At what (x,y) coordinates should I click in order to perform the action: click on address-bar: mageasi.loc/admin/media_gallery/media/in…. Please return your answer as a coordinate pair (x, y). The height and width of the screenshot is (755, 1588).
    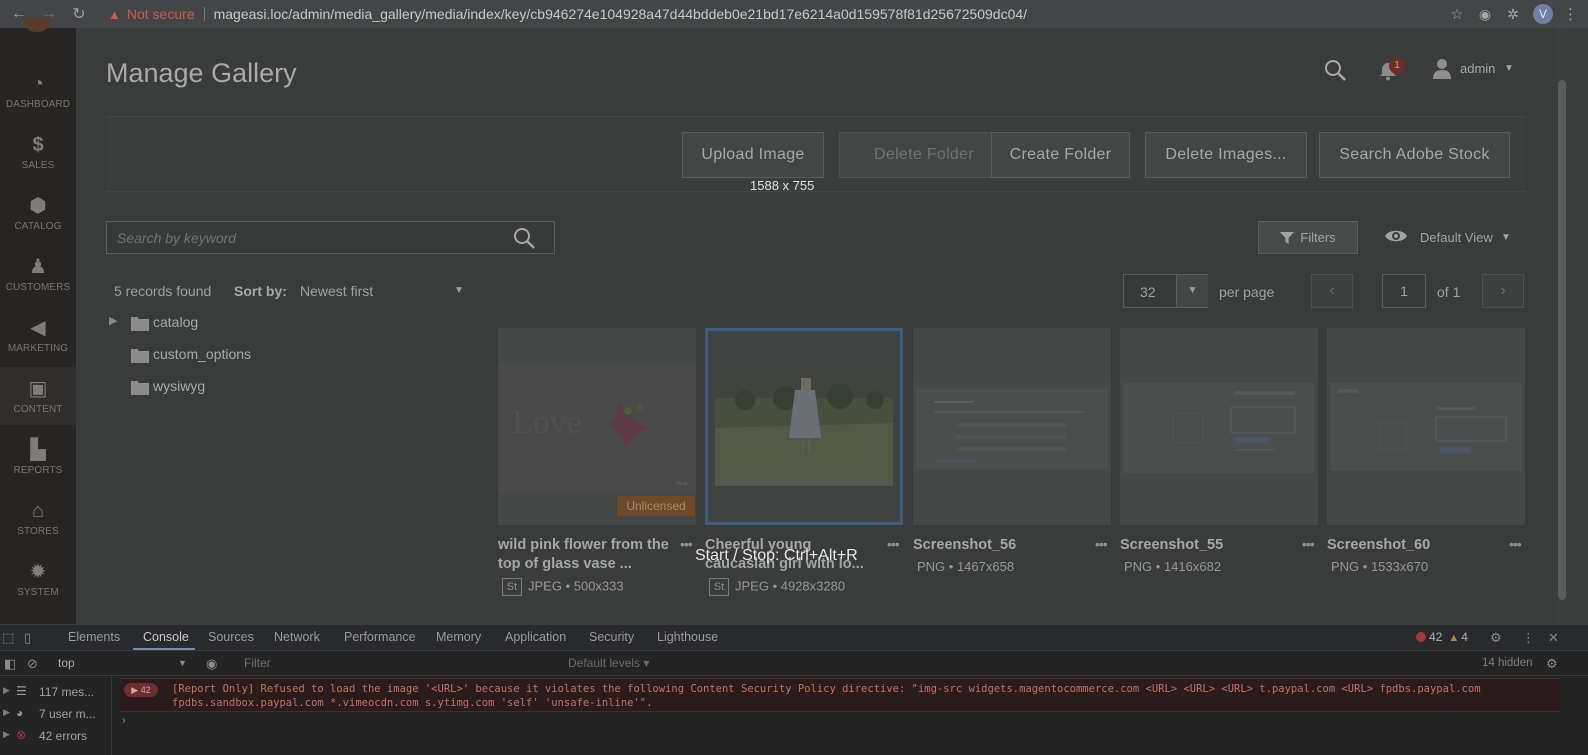
    Looking at the image, I should click on (620, 14).